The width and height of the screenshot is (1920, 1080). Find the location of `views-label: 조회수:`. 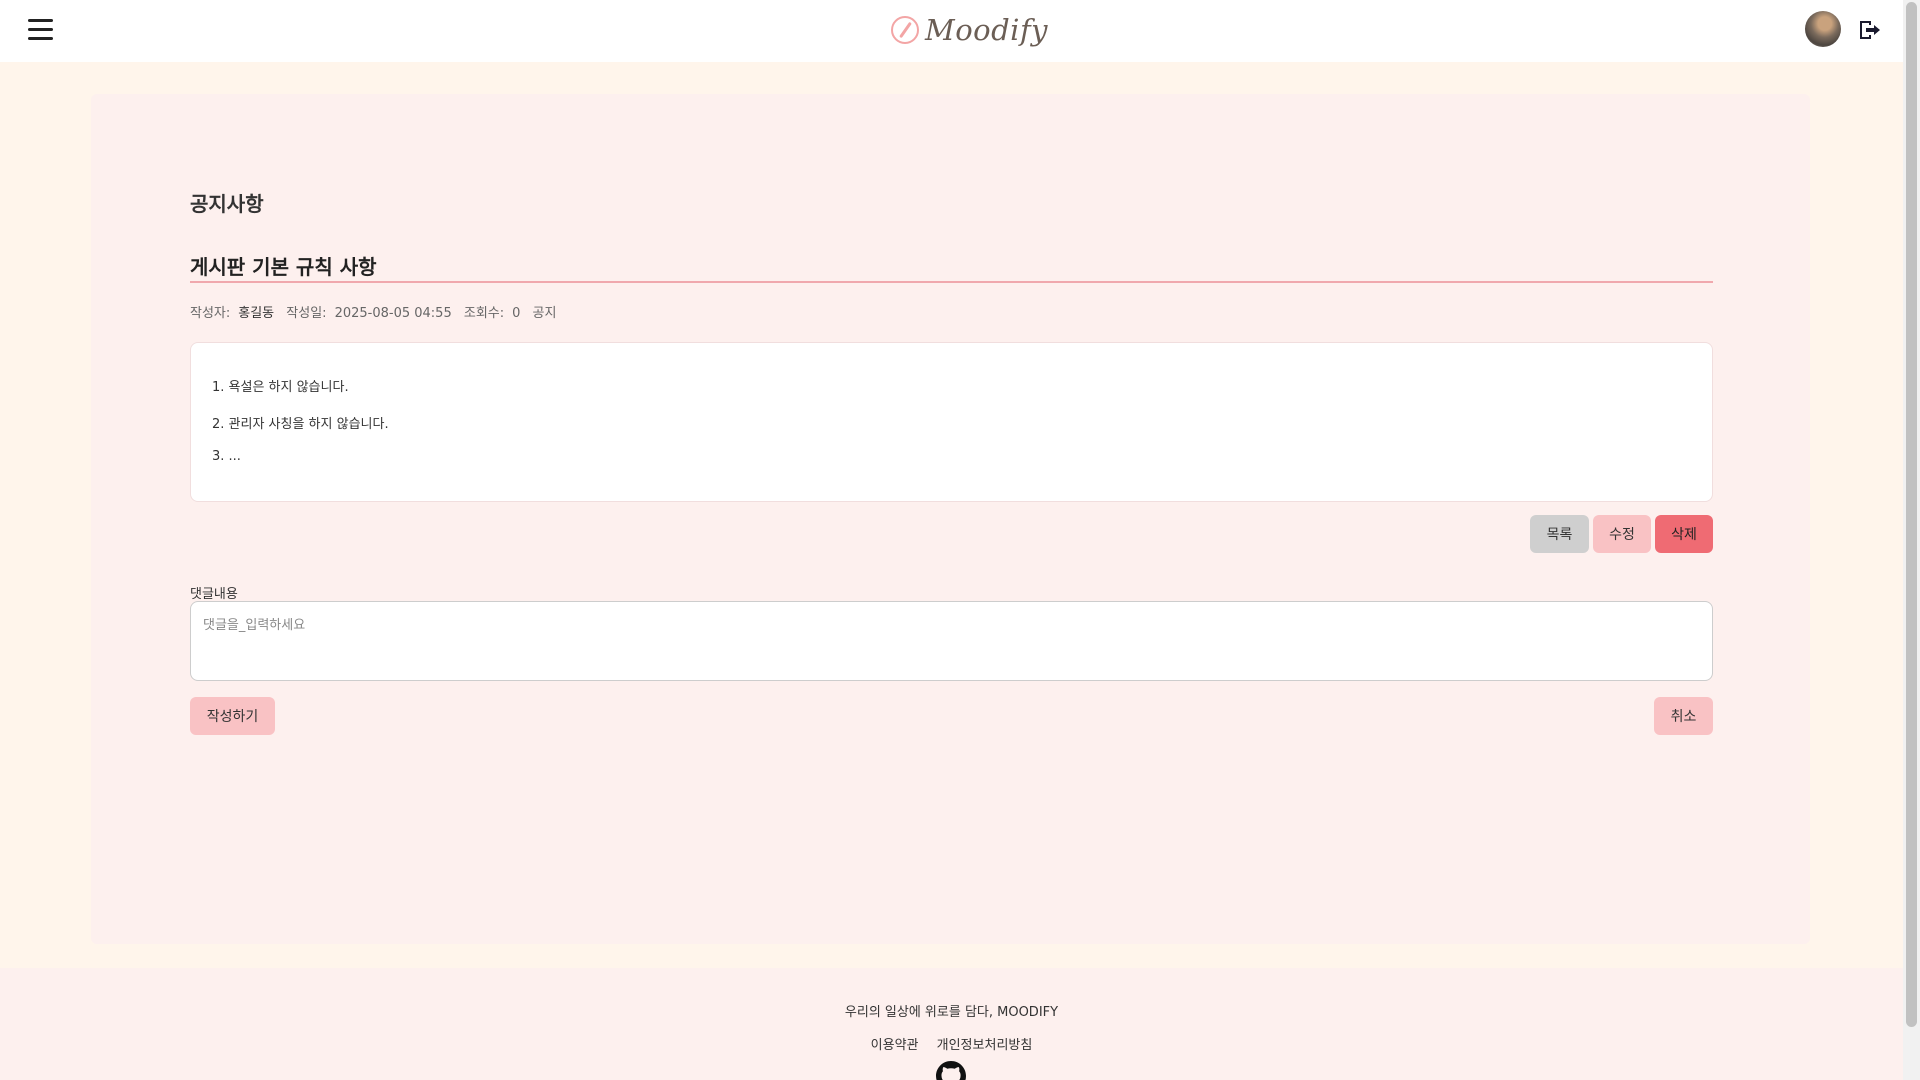

views-label: 조회수: is located at coordinates (484, 313).